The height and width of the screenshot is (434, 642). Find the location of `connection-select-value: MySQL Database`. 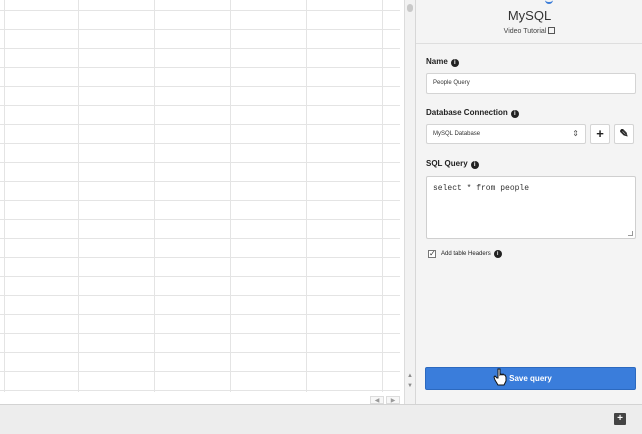

connection-select-value: MySQL Database is located at coordinates (457, 134).